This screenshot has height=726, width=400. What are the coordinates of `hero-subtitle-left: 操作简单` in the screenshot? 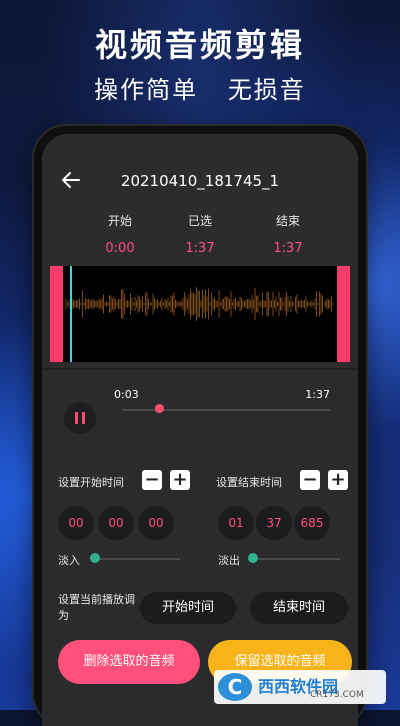 It's located at (146, 90).